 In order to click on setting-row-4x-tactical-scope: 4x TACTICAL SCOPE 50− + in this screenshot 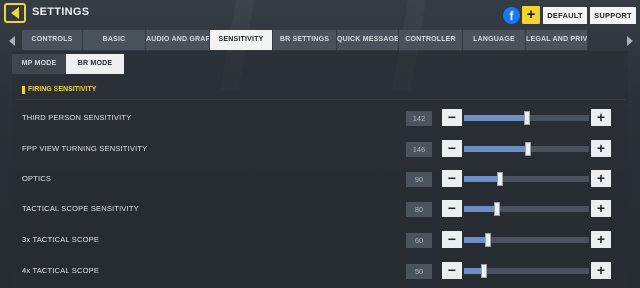, I will do `click(320, 272)`.